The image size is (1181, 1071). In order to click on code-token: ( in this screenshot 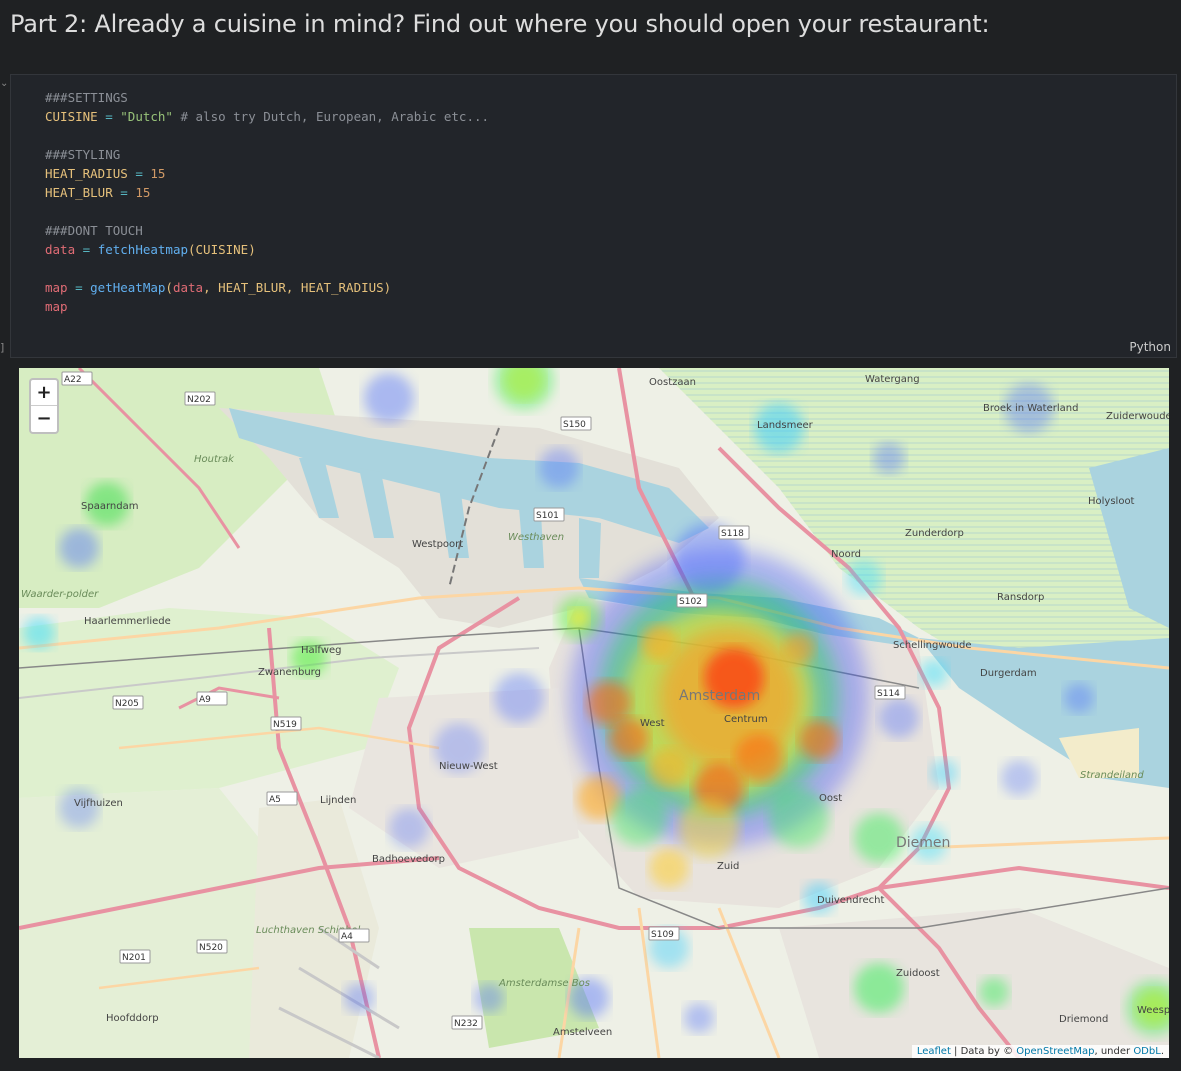, I will do `click(169, 287)`.